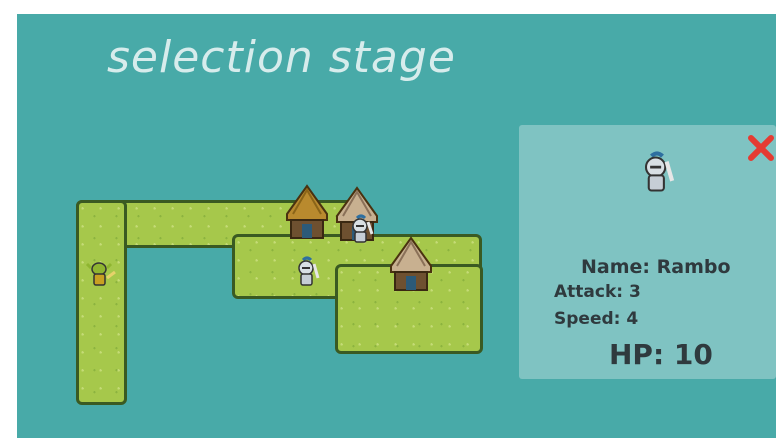  Describe the element at coordinates (101, 302) in the screenshot. I see `grass-tile-left-column` at that location.